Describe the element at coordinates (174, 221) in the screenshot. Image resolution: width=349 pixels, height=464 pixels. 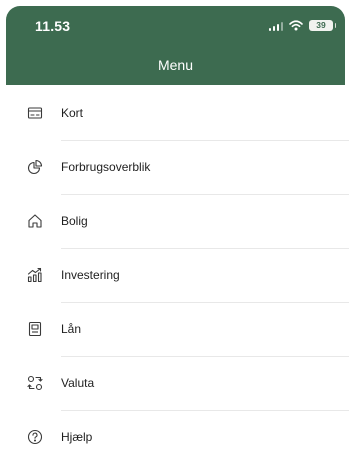
I see `menu-item-bolig: Bolig` at that location.